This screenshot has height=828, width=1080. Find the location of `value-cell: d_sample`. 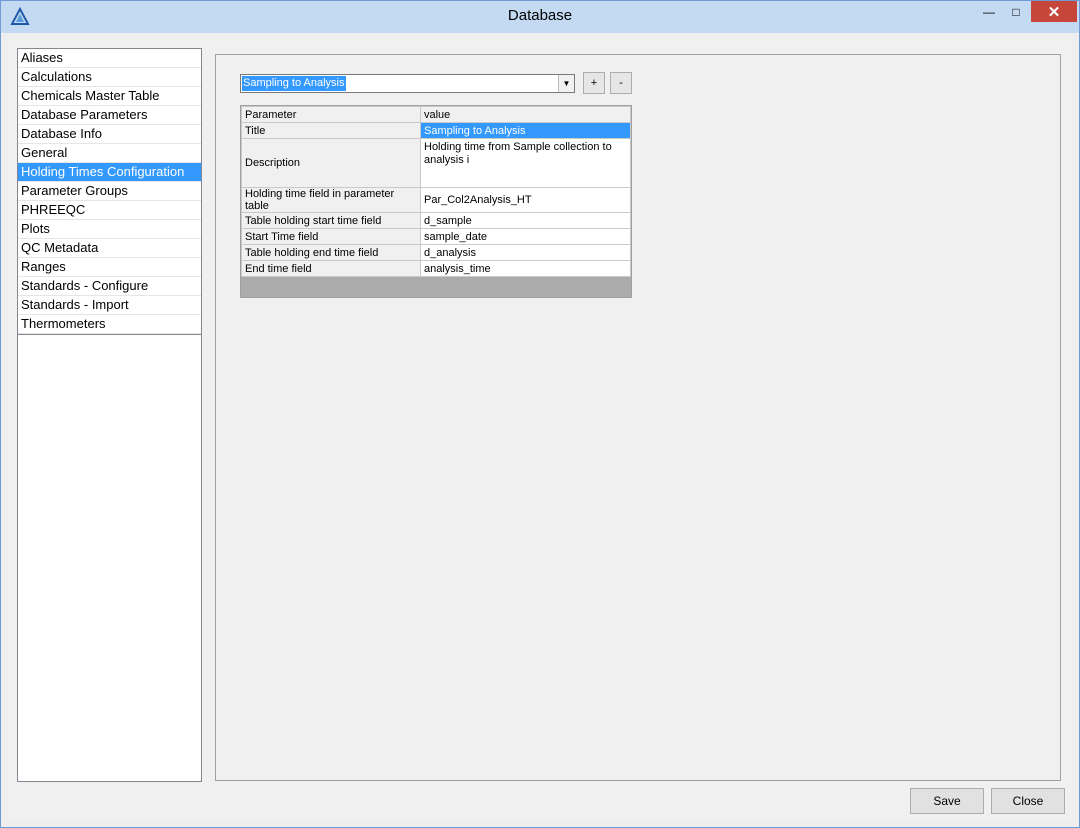

value-cell: d_sample is located at coordinates (525, 220).